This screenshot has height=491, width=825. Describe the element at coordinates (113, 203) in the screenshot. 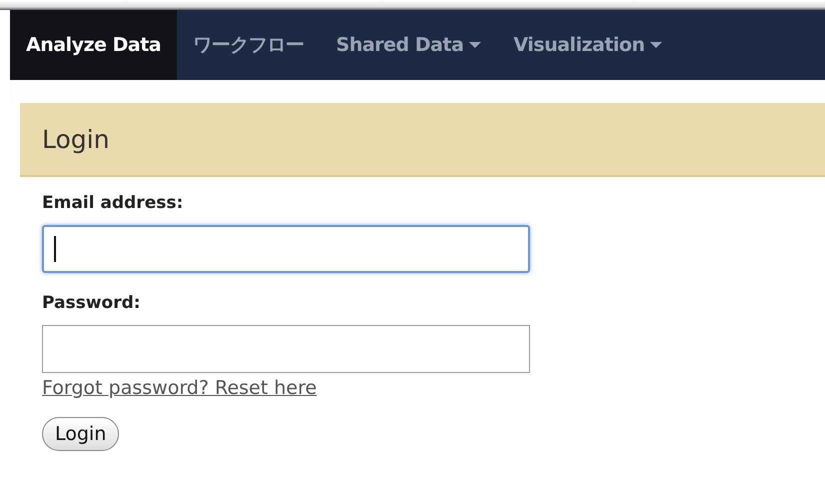

I see `field-label: Email address:` at that location.